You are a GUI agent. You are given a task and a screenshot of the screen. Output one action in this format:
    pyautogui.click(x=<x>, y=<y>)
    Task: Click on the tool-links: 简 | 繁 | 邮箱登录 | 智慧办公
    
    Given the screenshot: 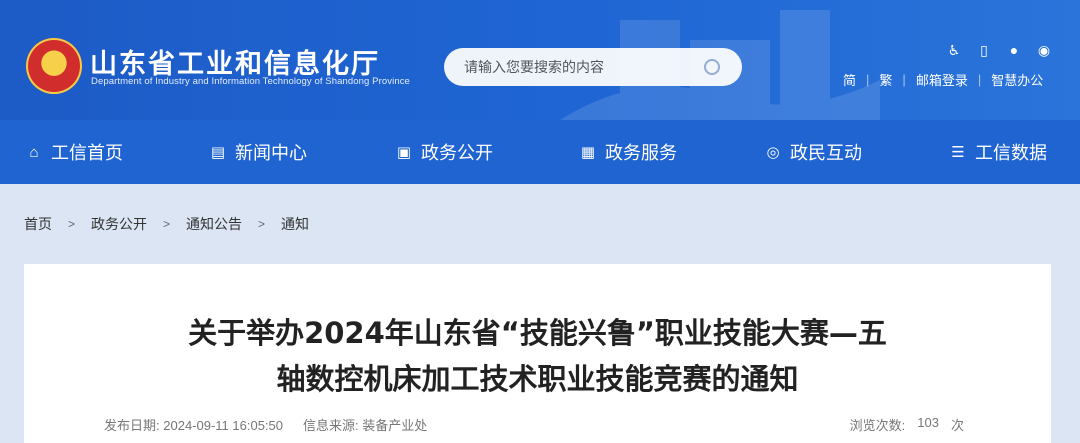 What is the action you would take?
    pyautogui.click(x=943, y=79)
    